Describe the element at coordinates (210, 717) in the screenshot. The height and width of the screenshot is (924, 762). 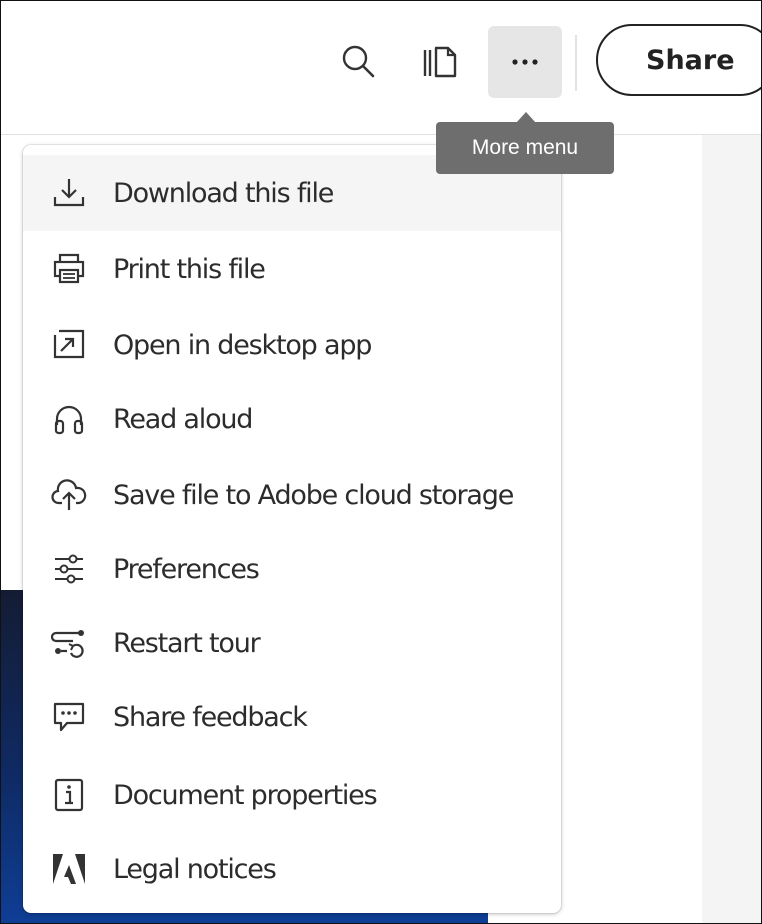
I see `menu-item-label: Share feedback` at that location.